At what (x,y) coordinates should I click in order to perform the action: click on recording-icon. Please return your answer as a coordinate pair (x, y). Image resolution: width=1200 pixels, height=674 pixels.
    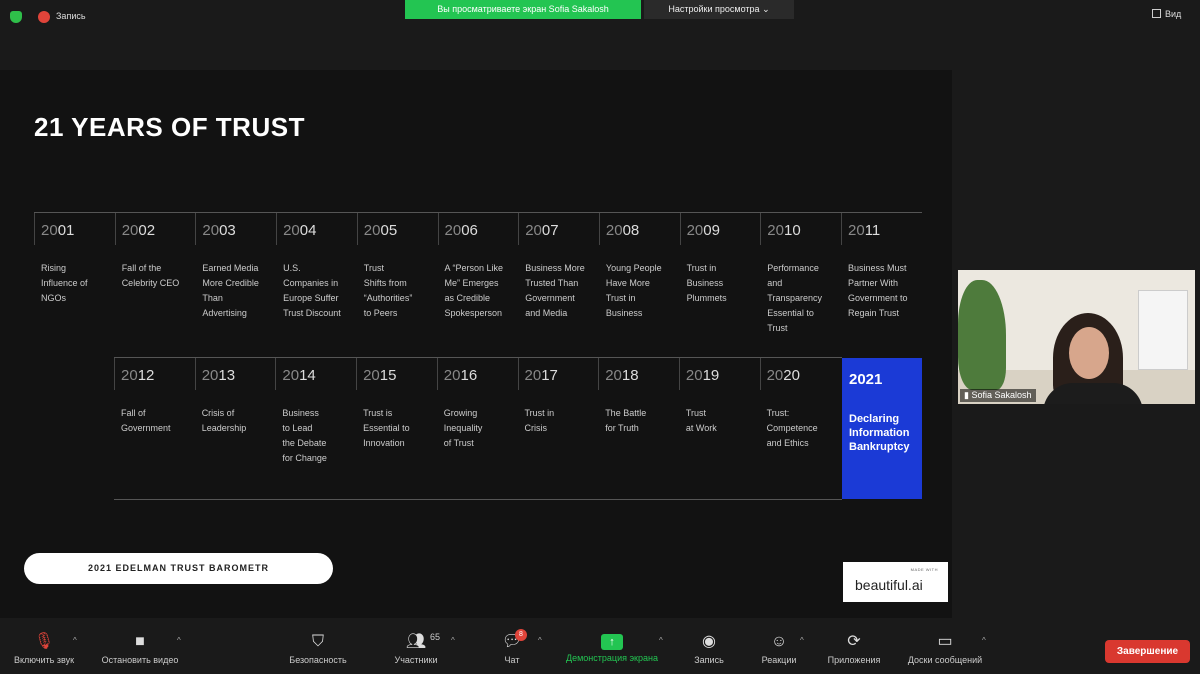
    Looking at the image, I should click on (44, 17).